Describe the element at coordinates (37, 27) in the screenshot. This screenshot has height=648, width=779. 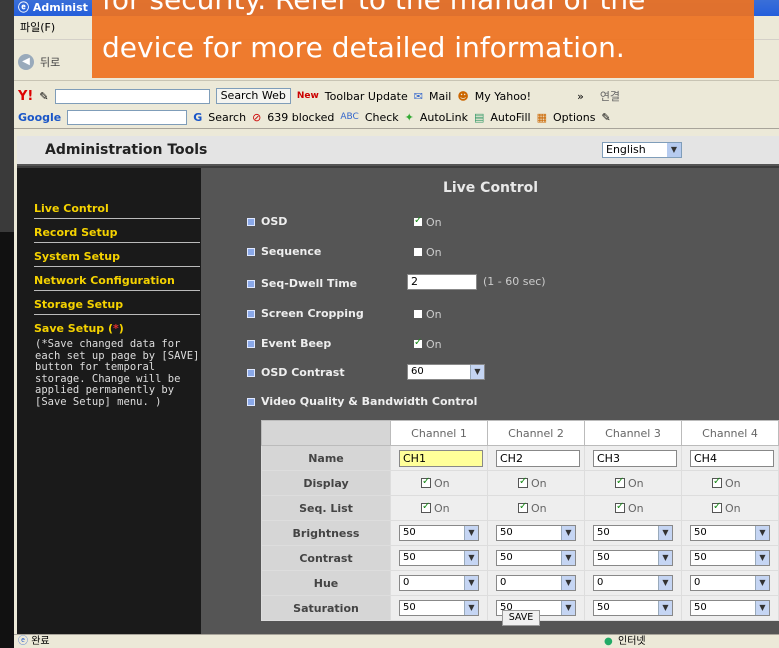
I see `menu-file: 파일(F)` at that location.